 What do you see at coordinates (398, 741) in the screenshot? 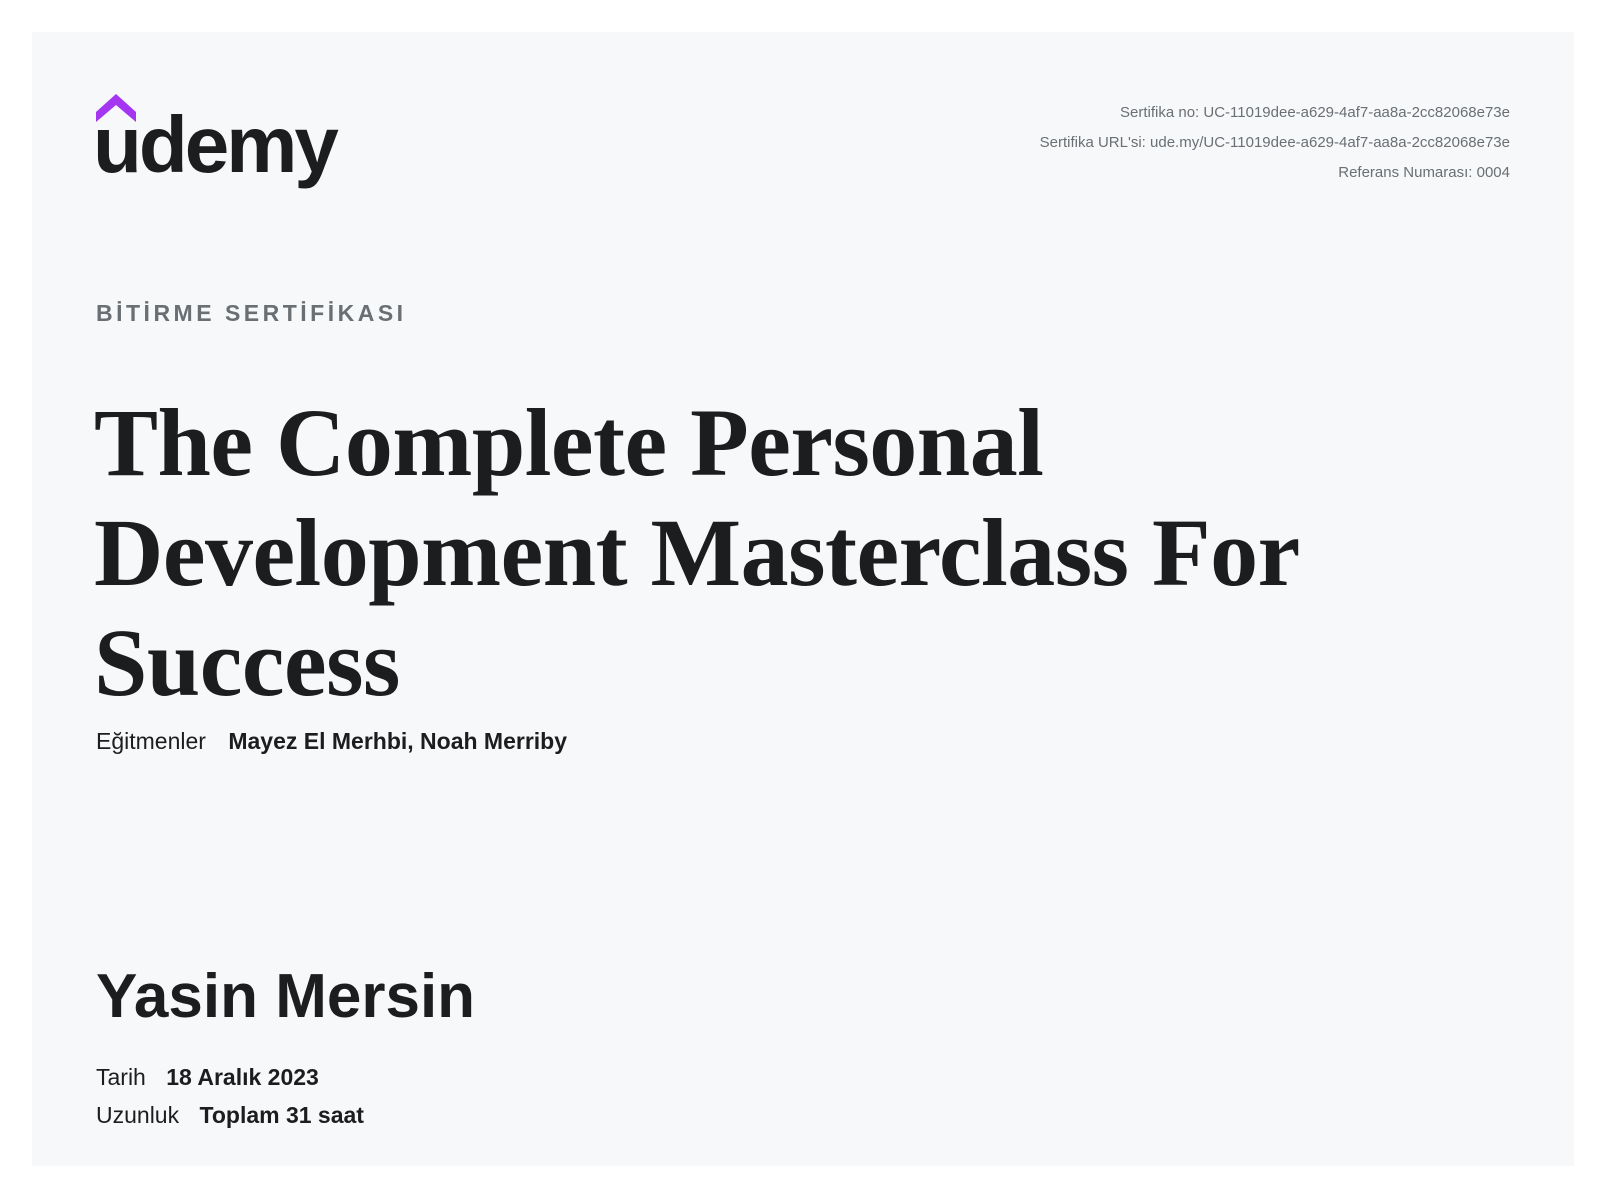
I see `instructors-names: Mayez El Merhbi, Noah Merriby` at bounding box center [398, 741].